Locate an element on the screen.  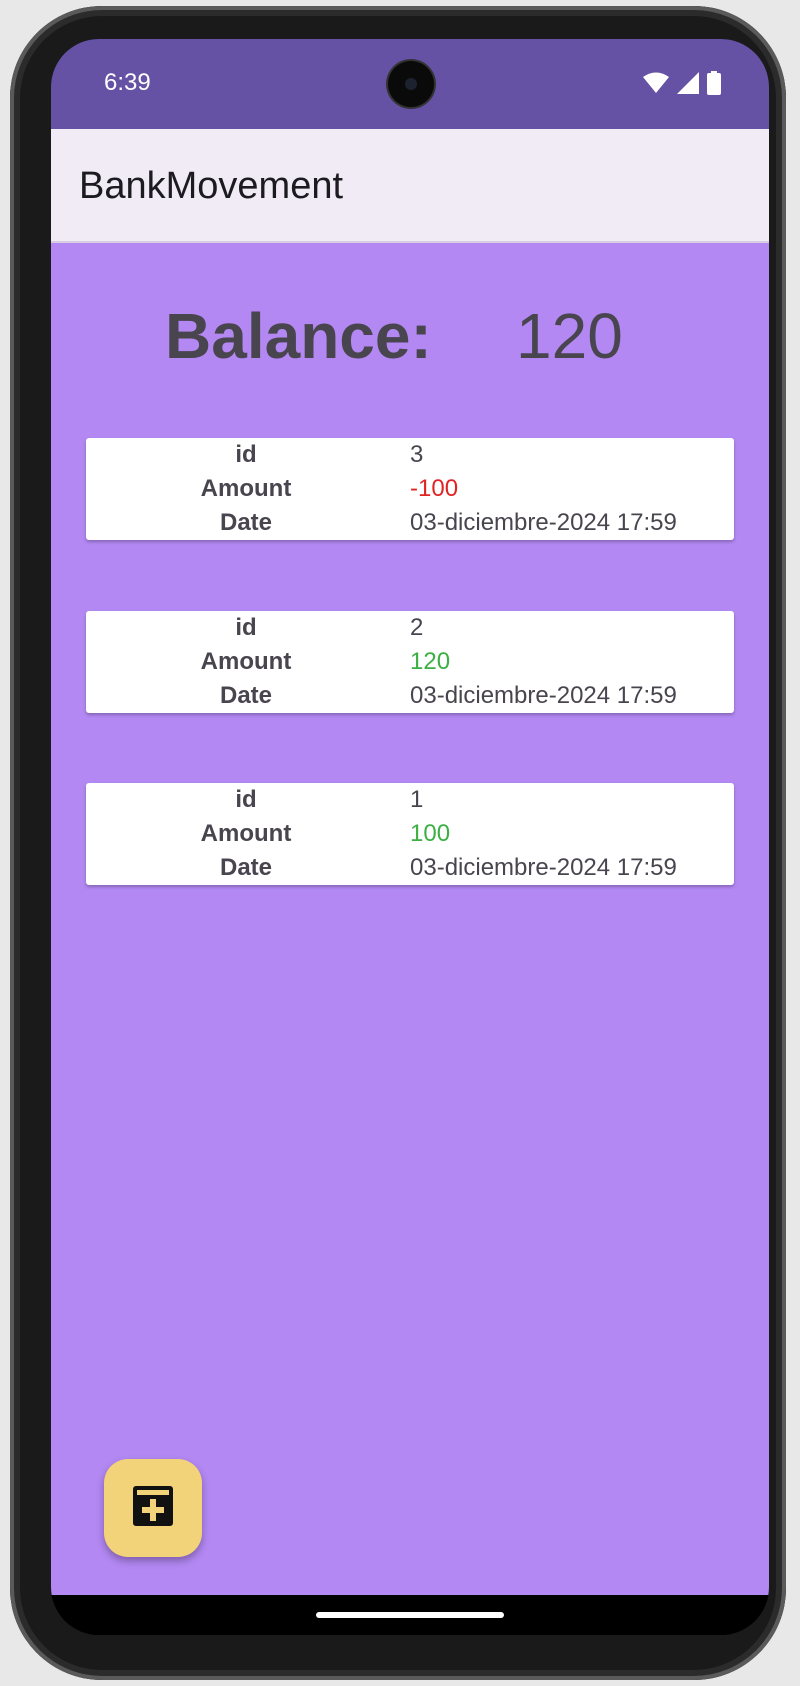
home-indicator is located at coordinates (410, 1615).